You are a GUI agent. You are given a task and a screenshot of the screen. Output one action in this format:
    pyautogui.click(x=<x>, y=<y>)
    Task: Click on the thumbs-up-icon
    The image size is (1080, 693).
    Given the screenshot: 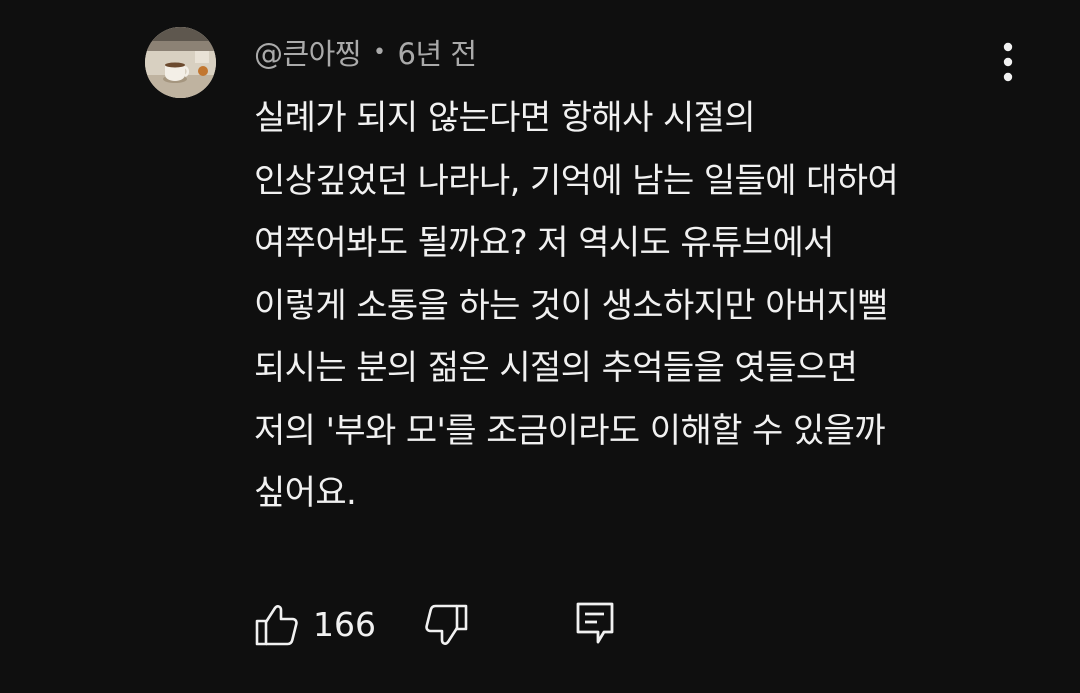 What is the action you would take?
    pyautogui.click(x=276, y=625)
    